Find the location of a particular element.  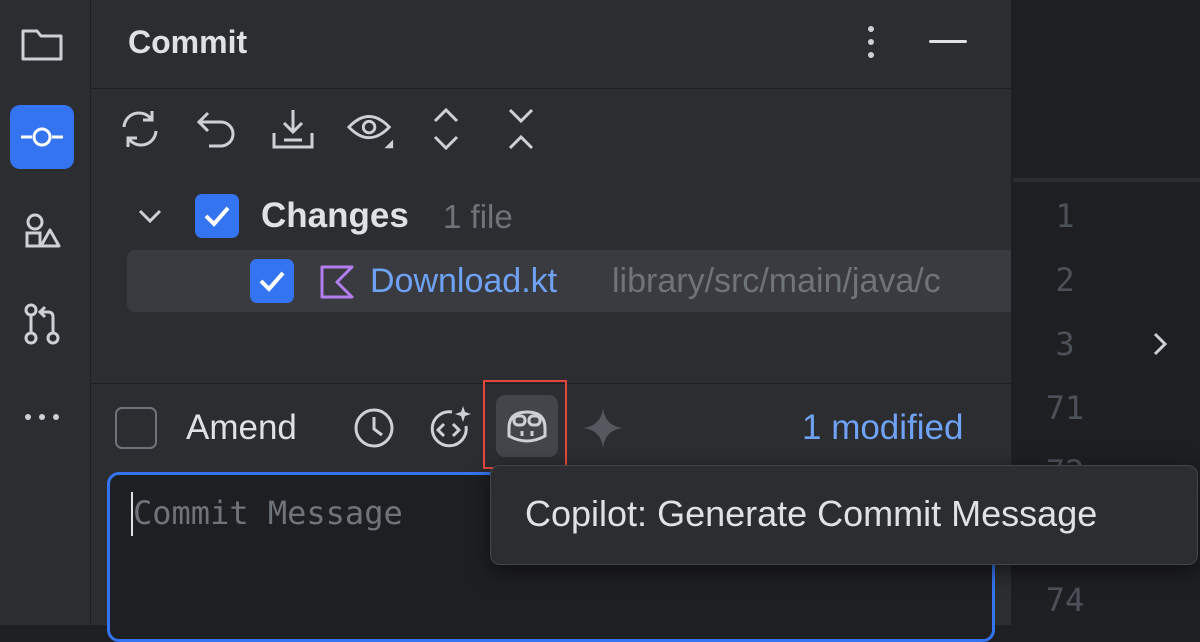

panel-title: Commit is located at coordinates (188, 42).